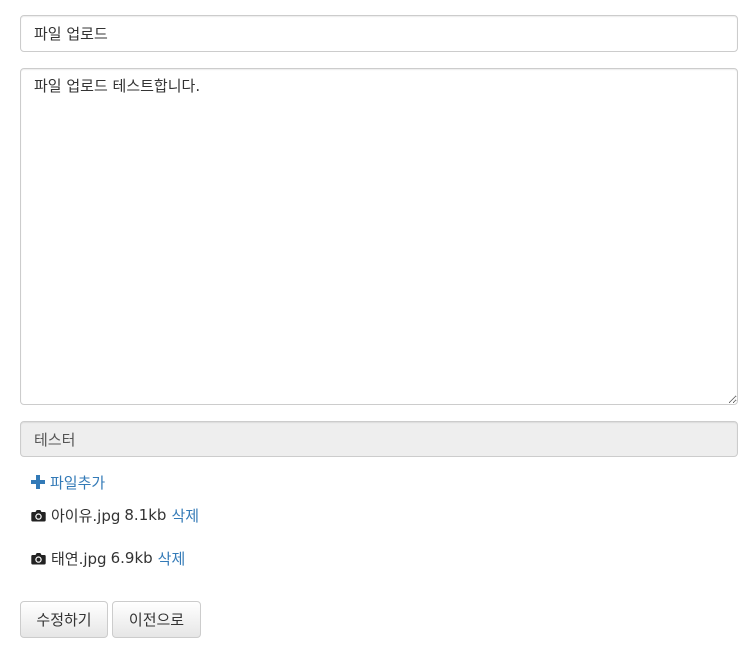 Image resolution: width=750 pixels, height=647 pixels. Describe the element at coordinates (379, 33) in the screenshot. I see `title-input` at that location.